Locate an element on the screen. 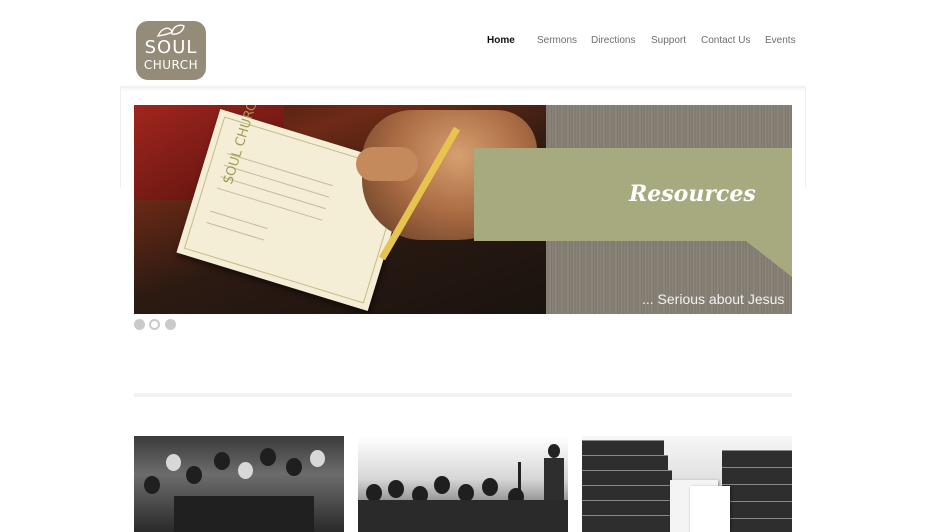 The height and width of the screenshot is (532, 931). nav-sermons: Sermons is located at coordinates (557, 41).